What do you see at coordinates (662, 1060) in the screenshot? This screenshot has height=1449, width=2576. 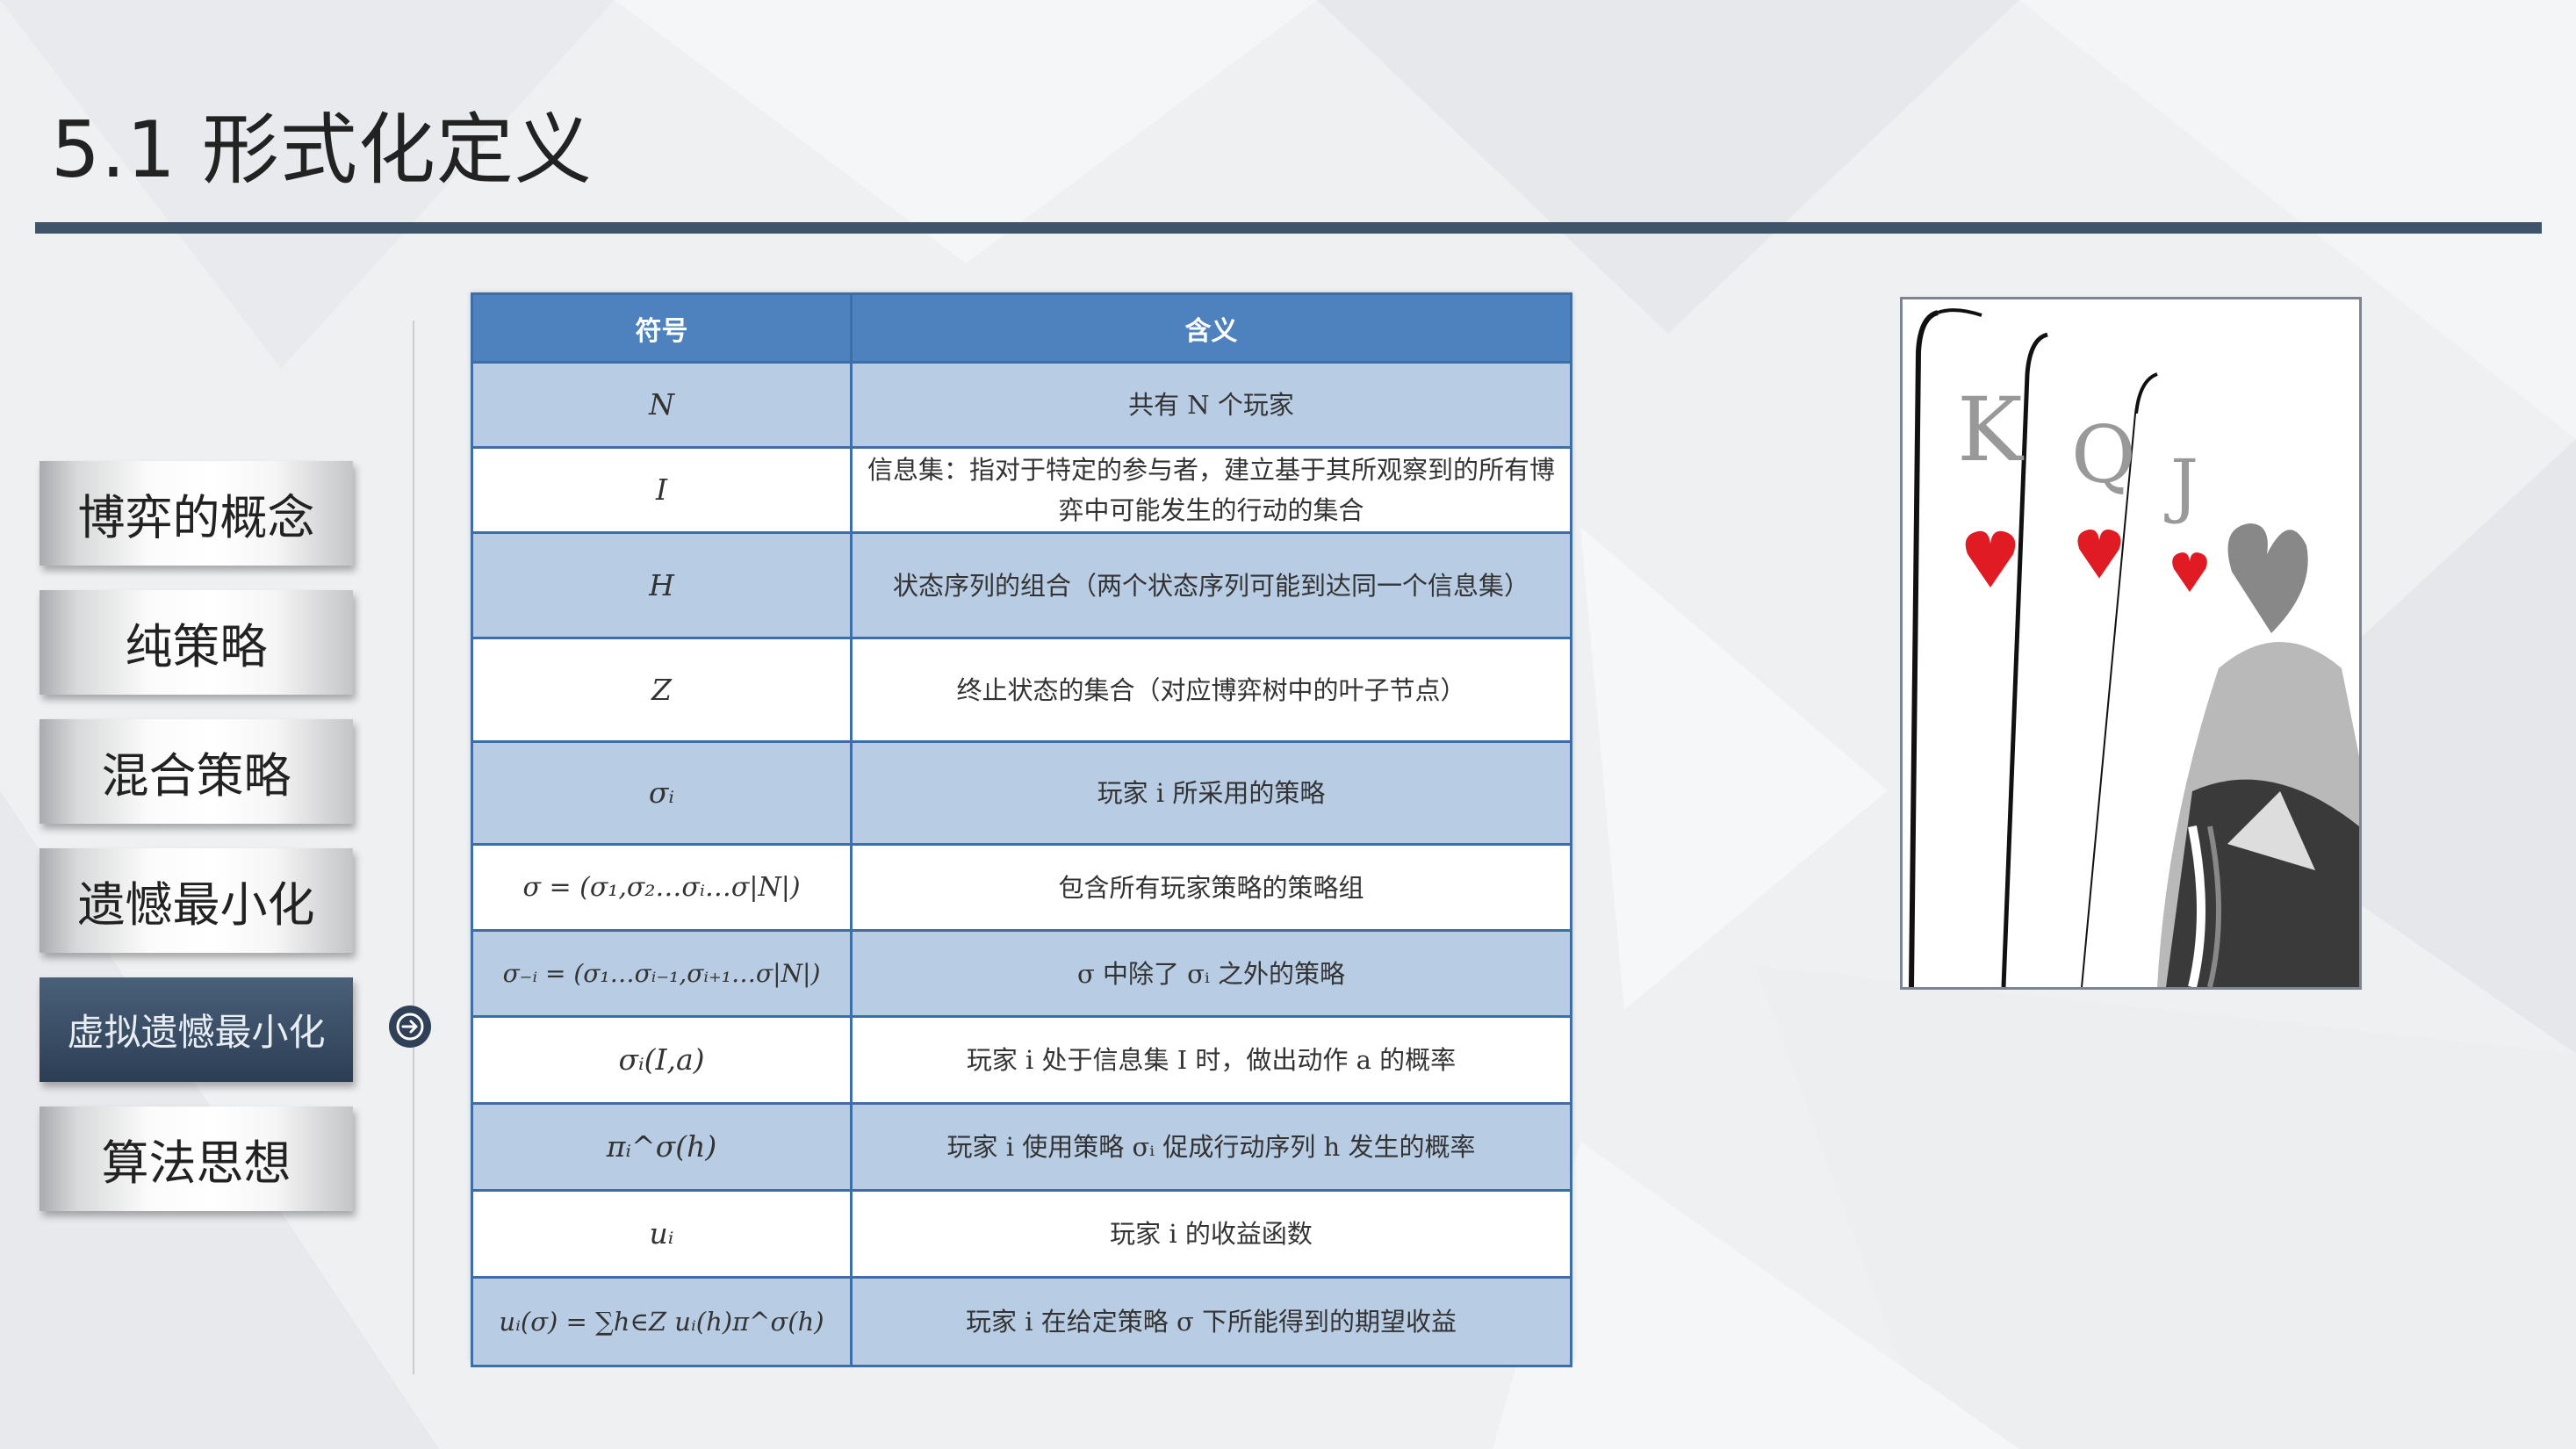 I see `symbol-cell: σᵢ(I,a)` at bounding box center [662, 1060].